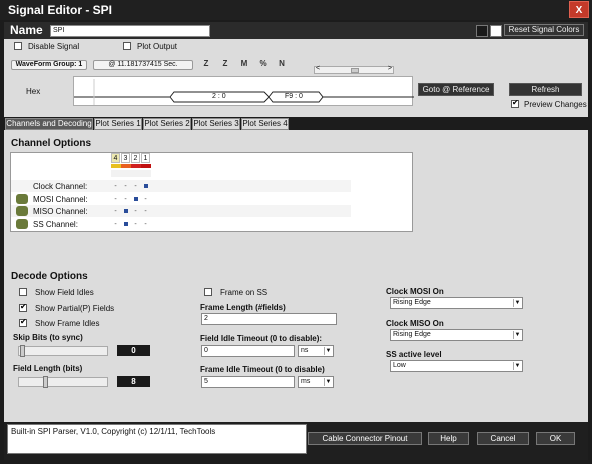  What do you see at coordinates (75, 308) in the screenshot?
I see `show-partial-label: Show Partial(P) Fields` at bounding box center [75, 308].